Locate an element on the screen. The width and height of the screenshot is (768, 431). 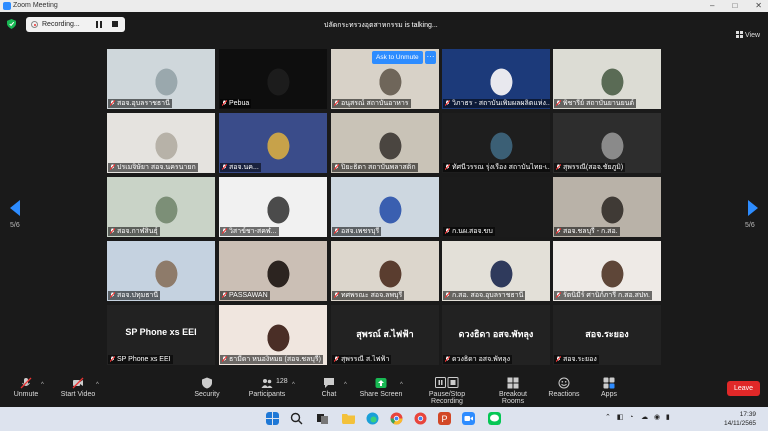
tile-more-options-button: ··· is located at coordinates (430, 57).